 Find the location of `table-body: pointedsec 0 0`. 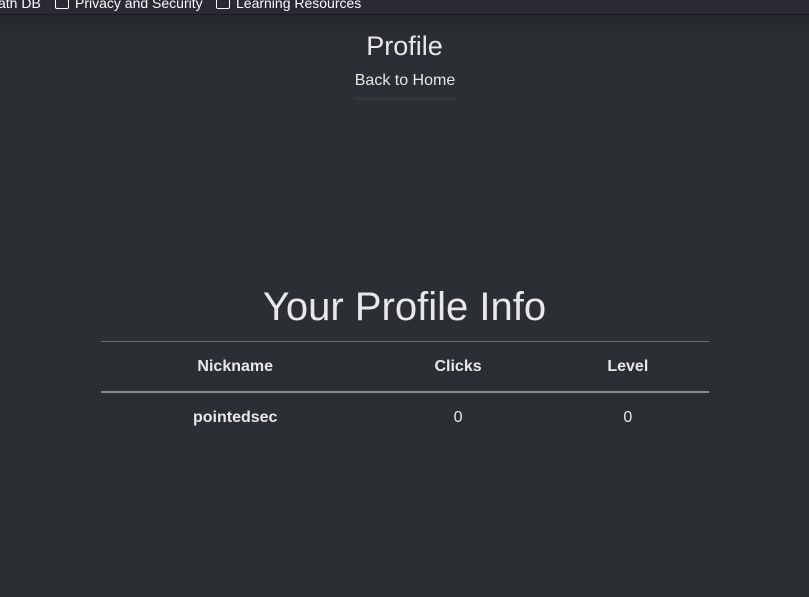

table-body: pointedsec 0 0 is located at coordinates (405, 417).